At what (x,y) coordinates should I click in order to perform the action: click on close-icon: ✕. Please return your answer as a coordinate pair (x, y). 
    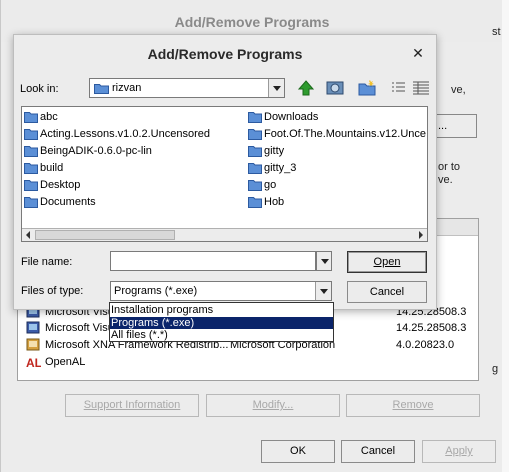
    Looking at the image, I should click on (418, 53).